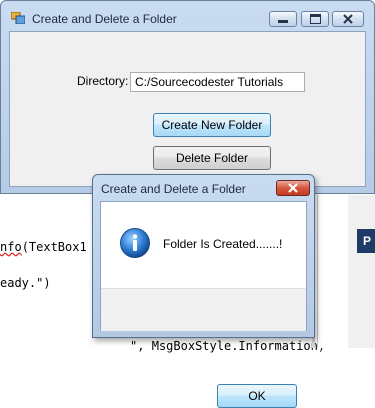 The width and height of the screenshot is (375, 408). What do you see at coordinates (212, 158) in the screenshot?
I see `delete-folder-button: Delete Folder` at bounding box center [212, 158].